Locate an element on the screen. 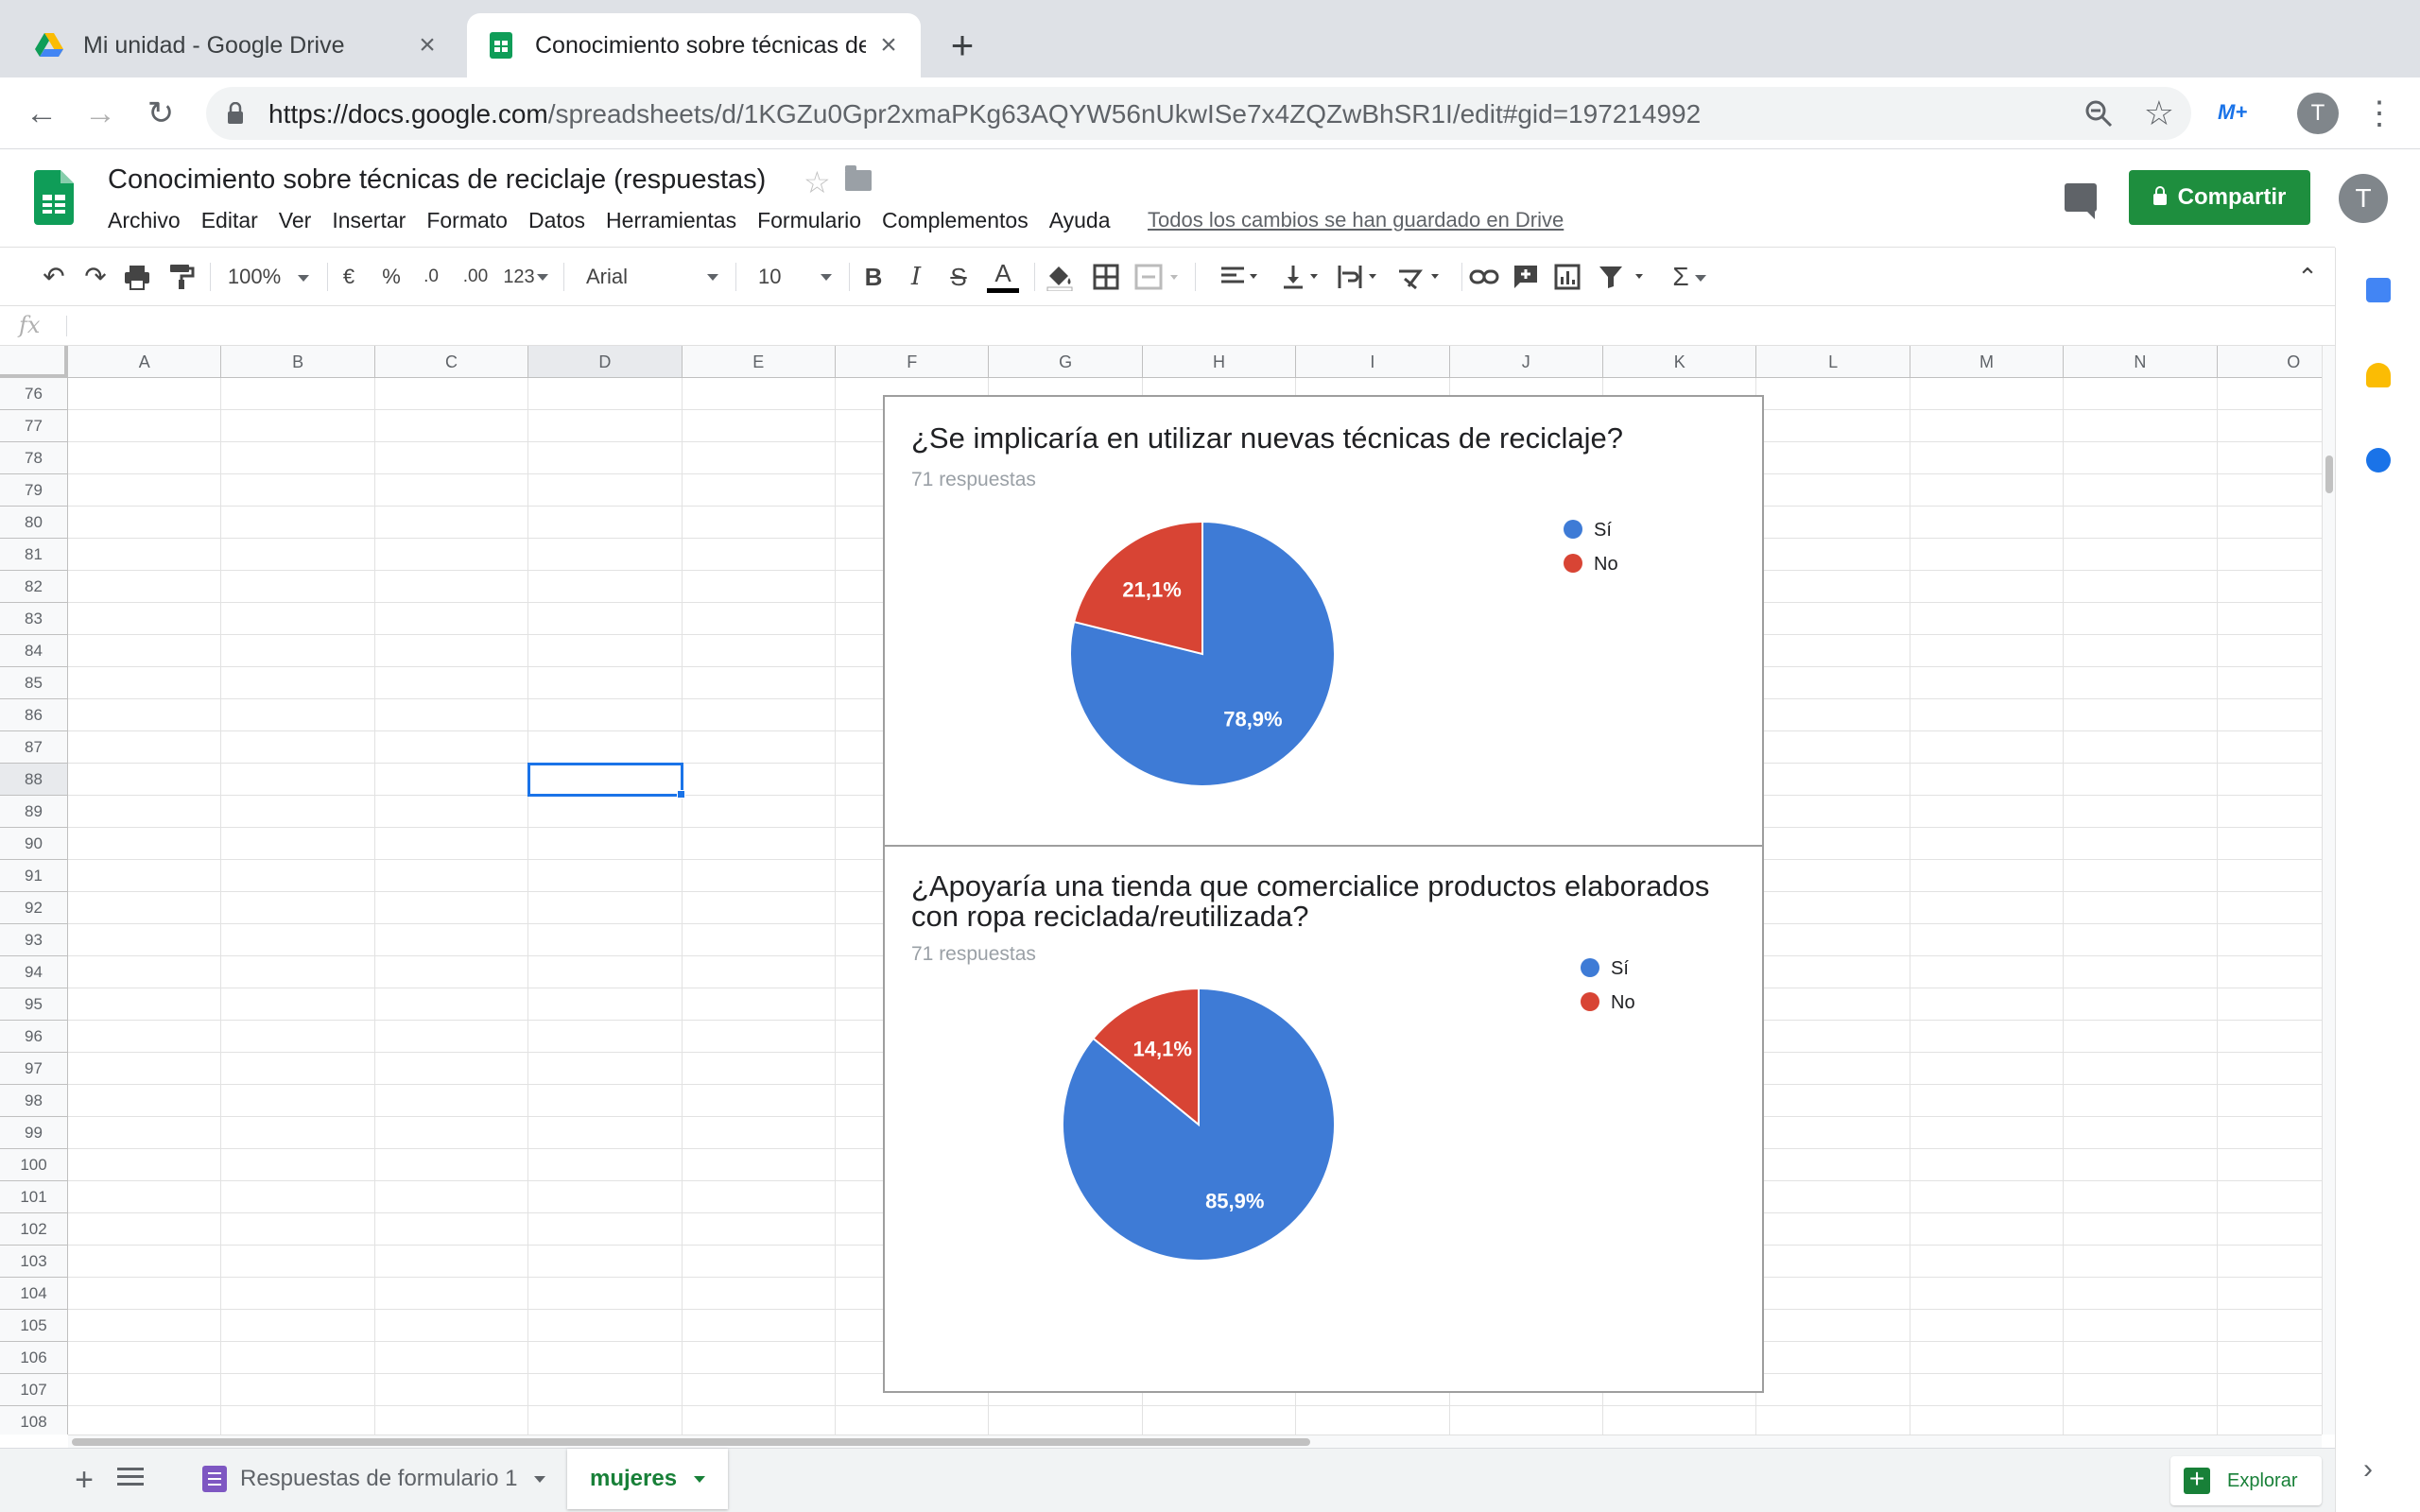  row-header-100: 100 is located at coordinates (34, 1165).